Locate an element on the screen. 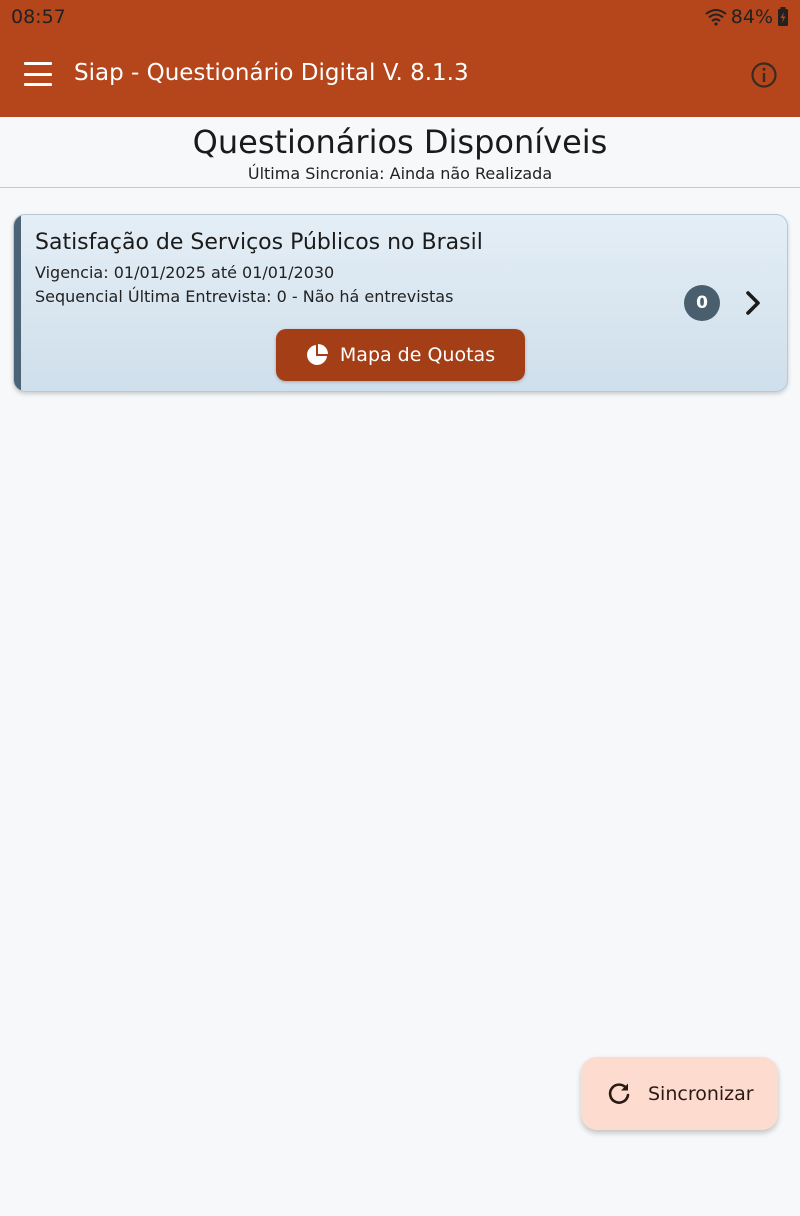  interview-count-badge: 0 is located at coordinates (702, 303).